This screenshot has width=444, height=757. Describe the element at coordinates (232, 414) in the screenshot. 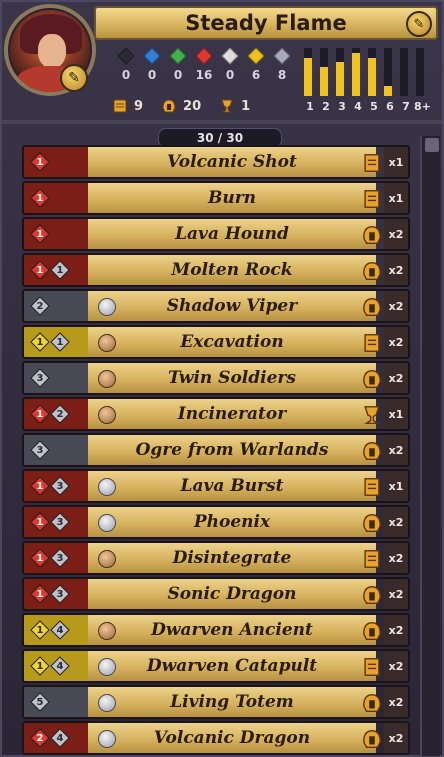

I see `card-name: Incinerator` at that location.